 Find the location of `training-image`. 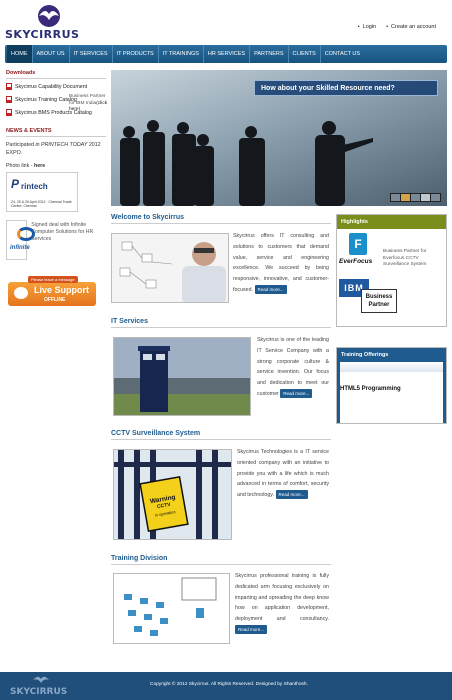

training-image is located at coordinates (171, 608).